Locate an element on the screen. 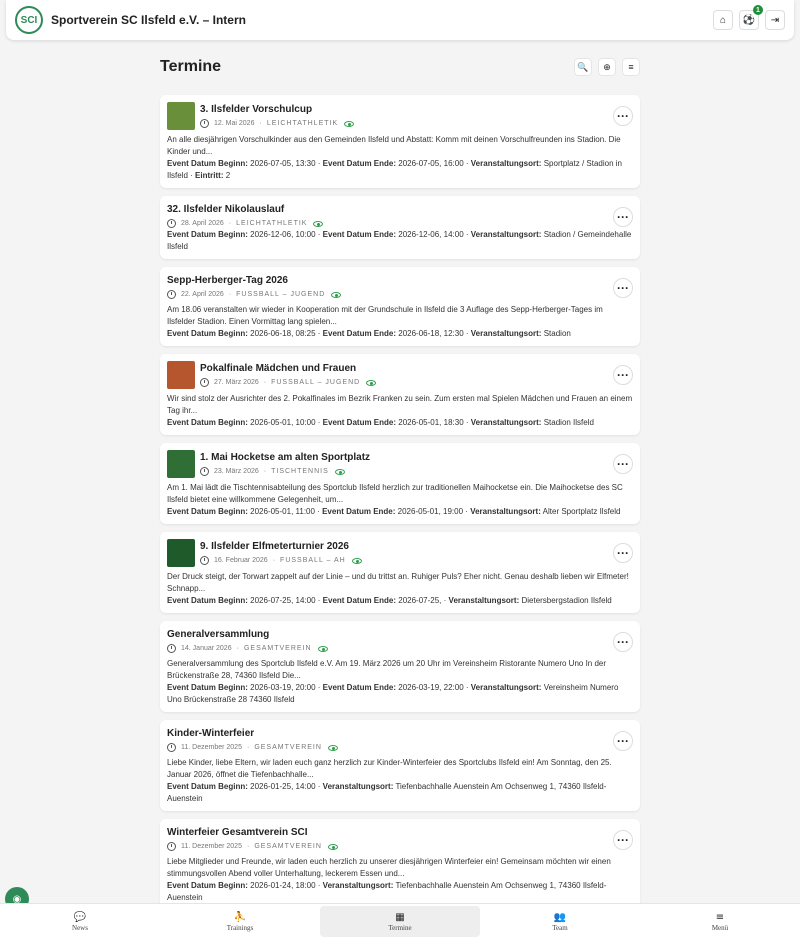  add-event-button: ⊕ is located at coordinates (607, 67).